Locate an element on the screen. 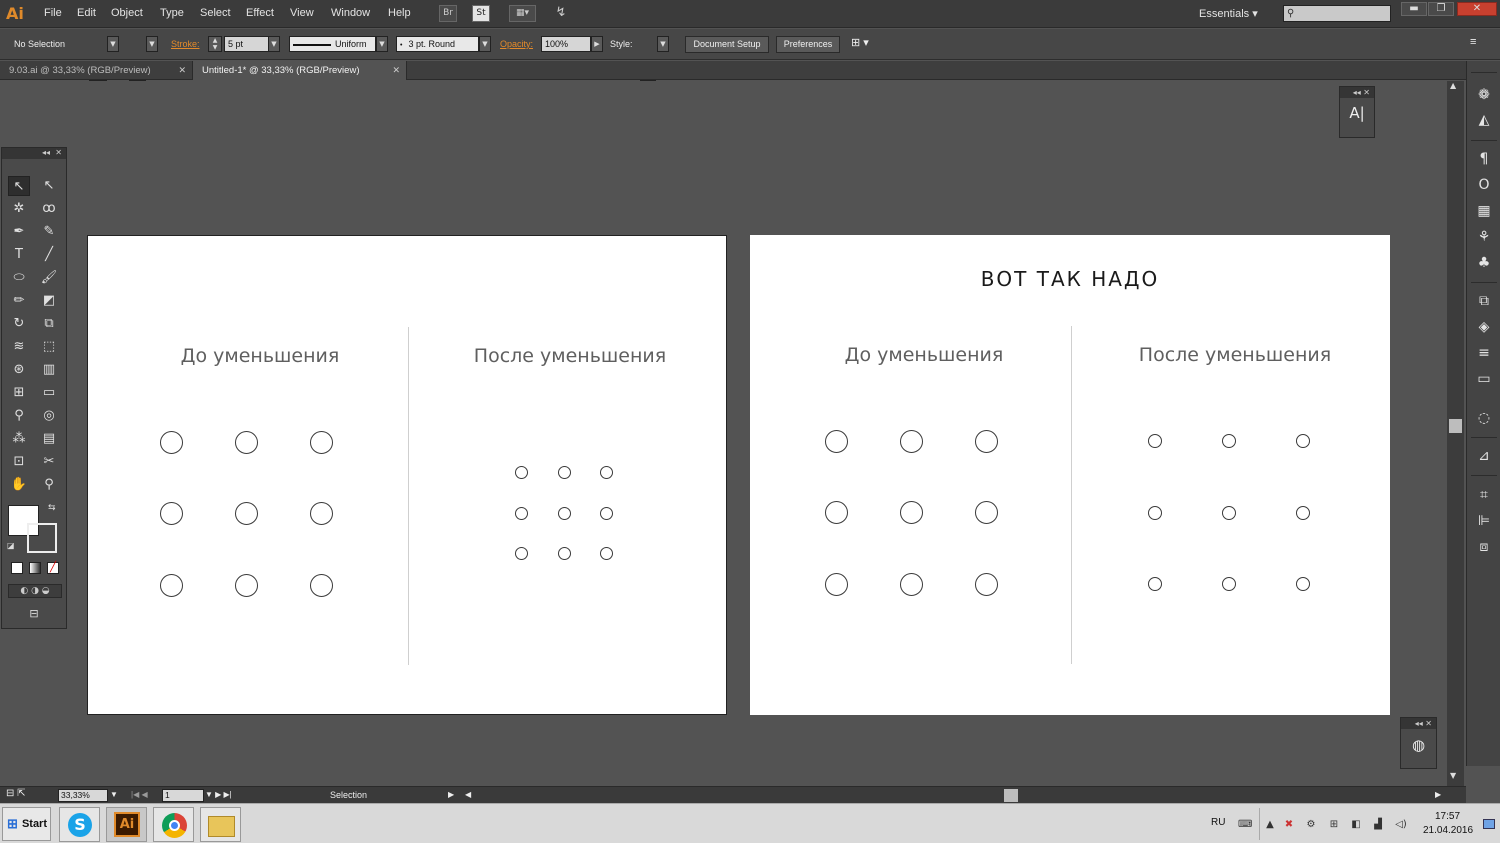 This screenshot has width=1500, height=843. stroke-label: Stroke: is located at coordinates (185, 44).